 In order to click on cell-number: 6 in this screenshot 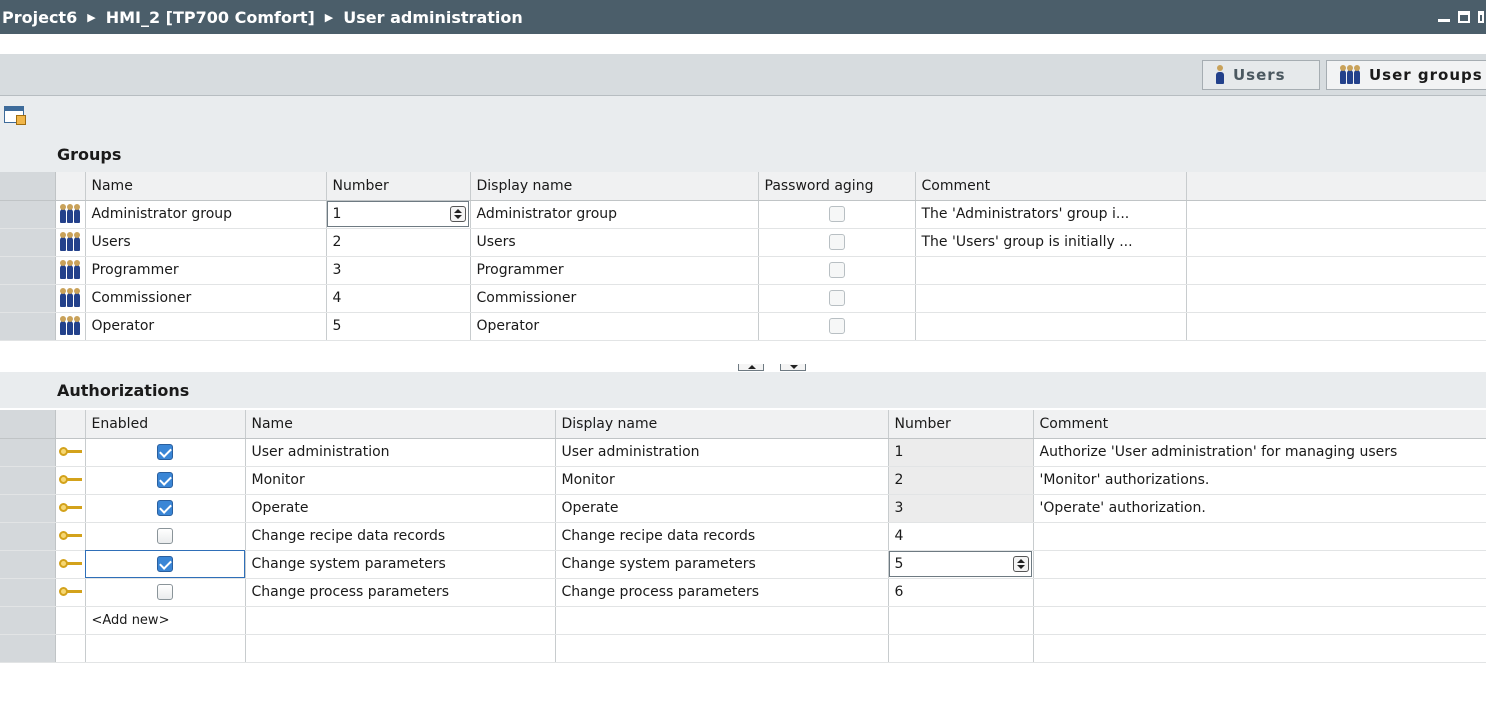, I will do `click(961, 592)`.